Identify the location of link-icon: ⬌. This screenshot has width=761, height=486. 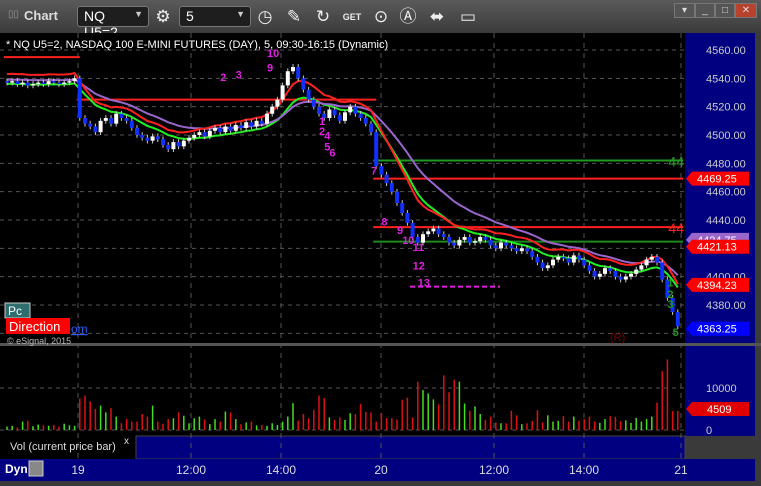
(437, 17).